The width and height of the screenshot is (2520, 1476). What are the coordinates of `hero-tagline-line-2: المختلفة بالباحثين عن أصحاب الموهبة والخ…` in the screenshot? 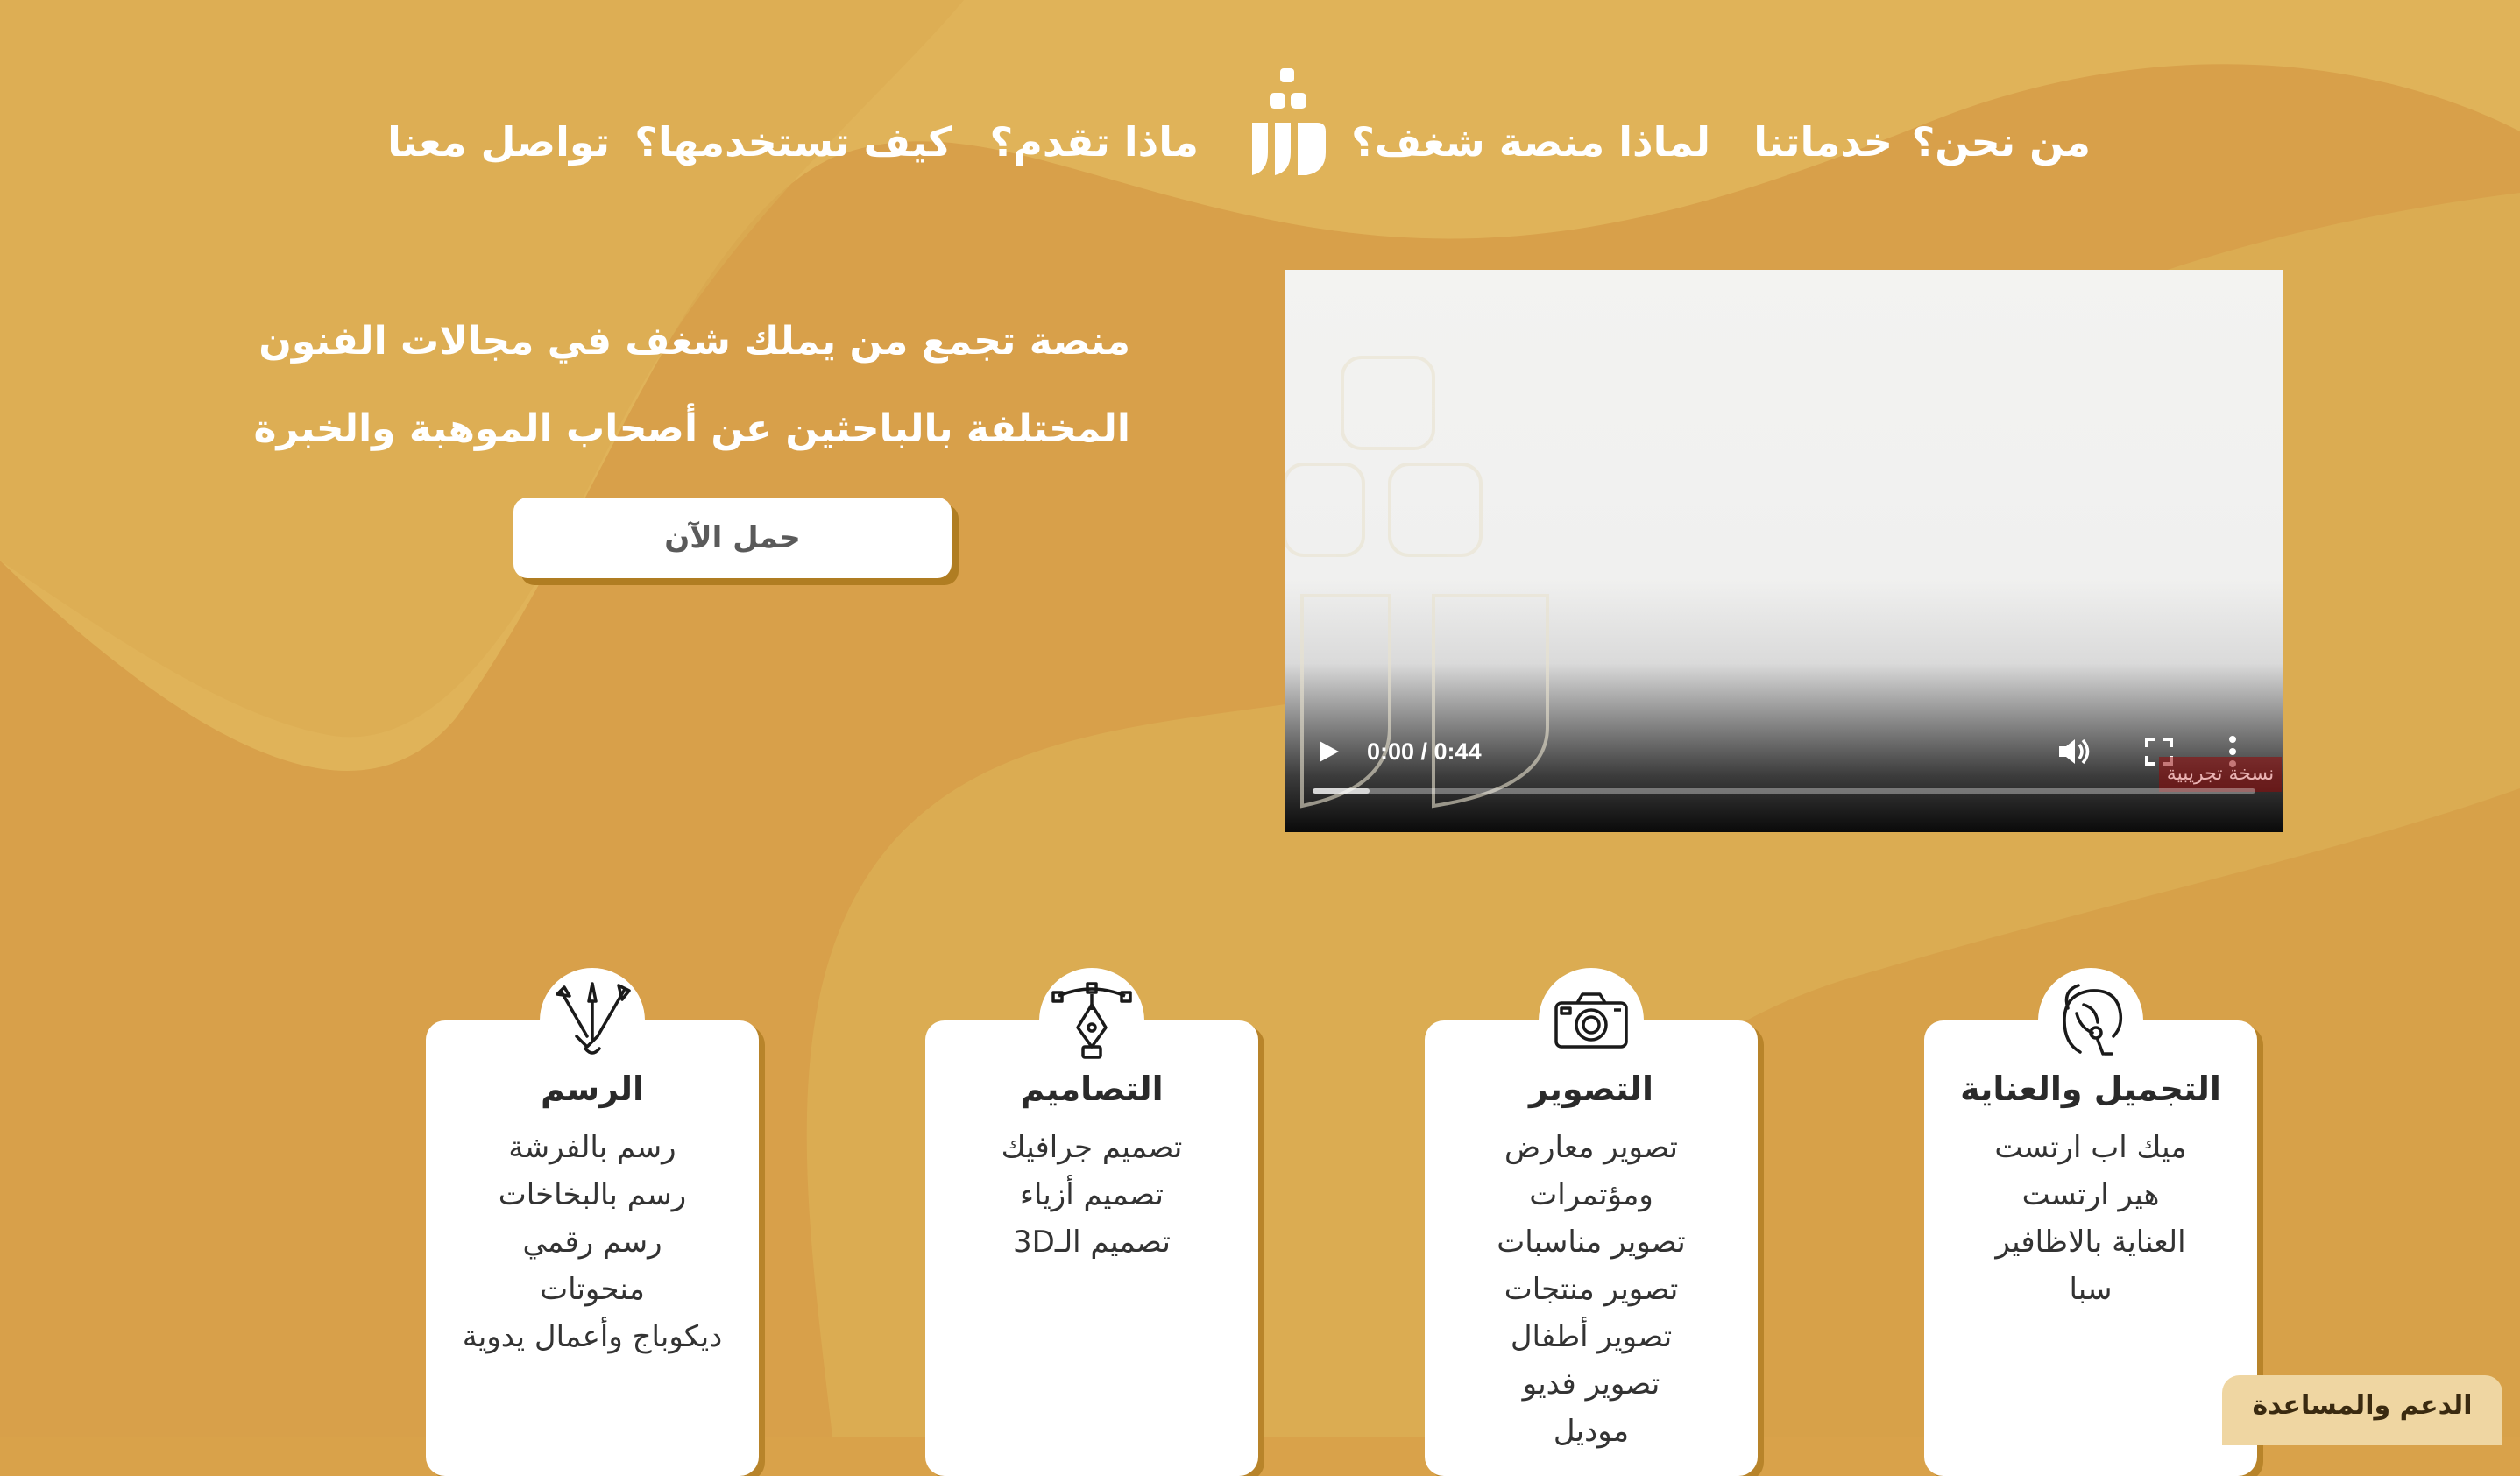 It's located at (691, 428).